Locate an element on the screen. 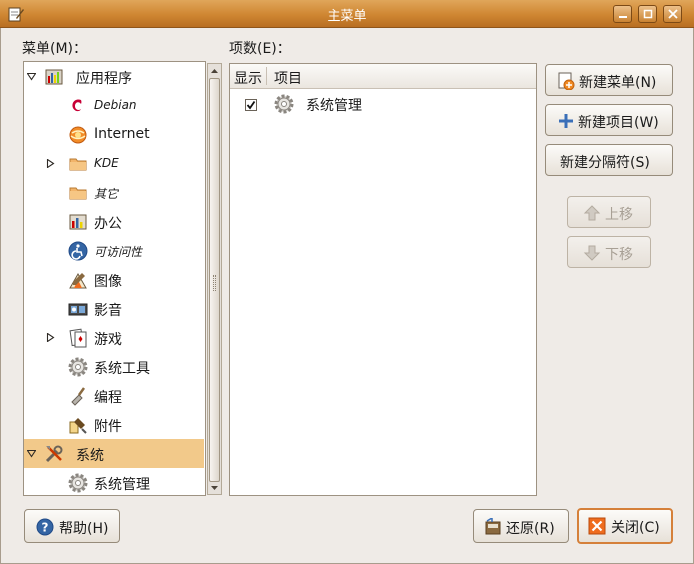  tree-item-label: 其它 is located at coordinates (106, 194).